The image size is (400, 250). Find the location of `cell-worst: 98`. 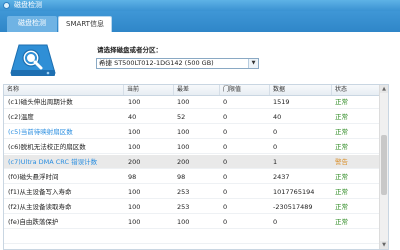

cell-worst: 98 is located at coordinates (181, 177).